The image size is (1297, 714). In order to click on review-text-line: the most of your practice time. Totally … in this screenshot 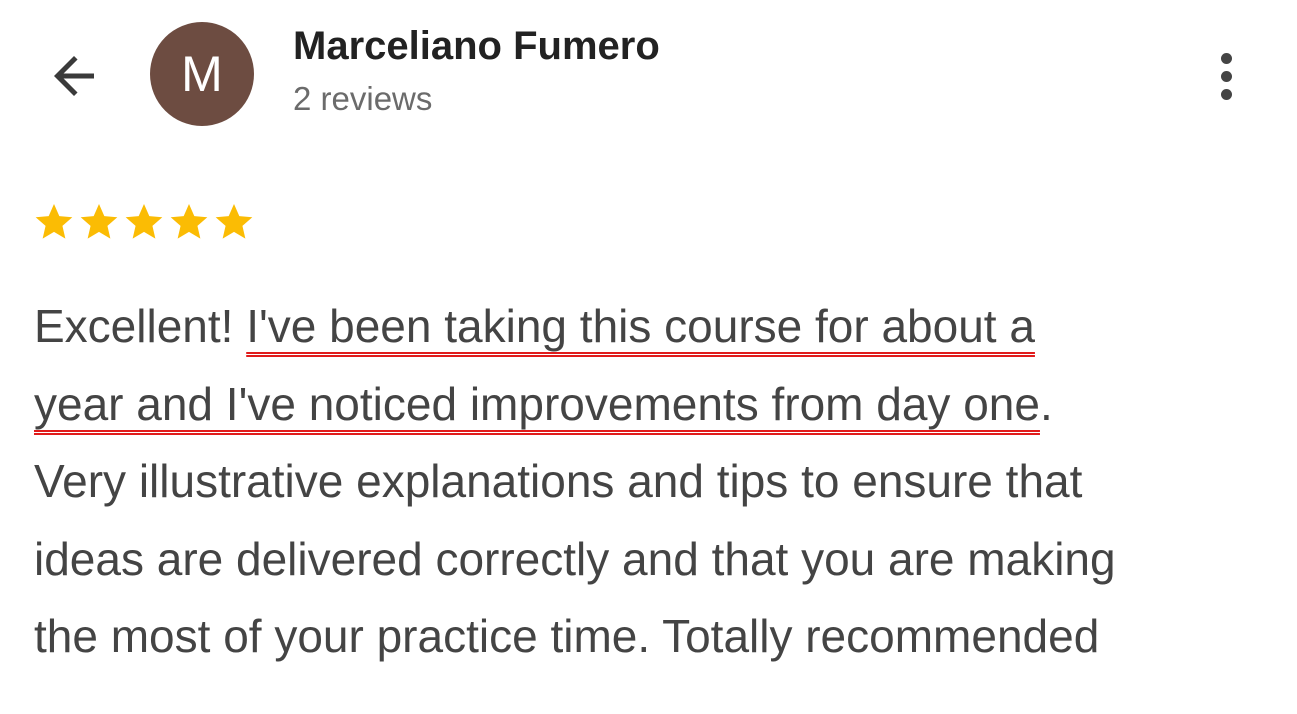, I will do `click(659, 637)`.